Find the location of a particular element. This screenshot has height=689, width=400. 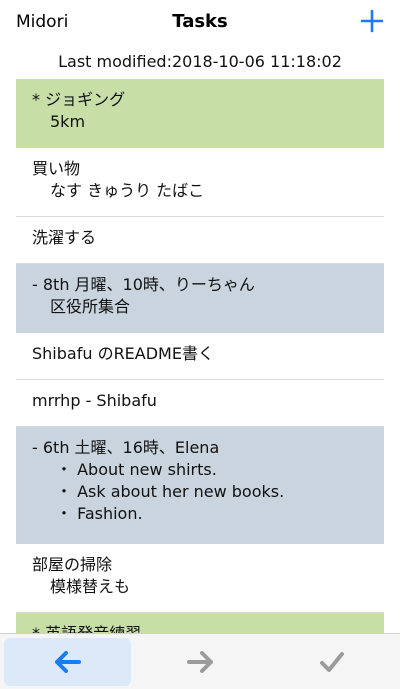

back-button is located at coordinates (67, 662).